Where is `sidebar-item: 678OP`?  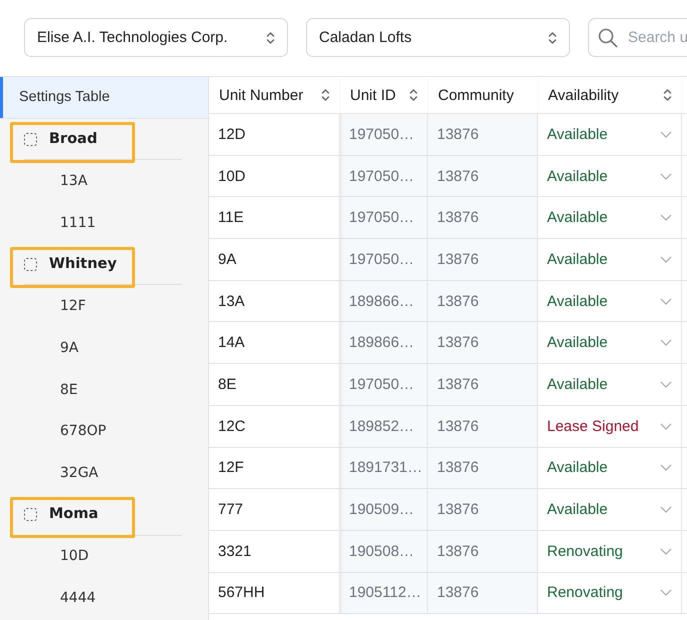 sidebar-item: 678OP is located at coordinates (104, 431).